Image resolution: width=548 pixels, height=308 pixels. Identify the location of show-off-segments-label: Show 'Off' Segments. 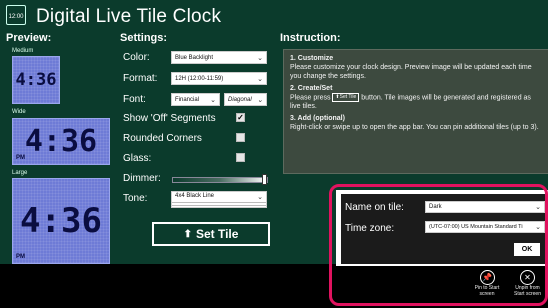
(169, 118).